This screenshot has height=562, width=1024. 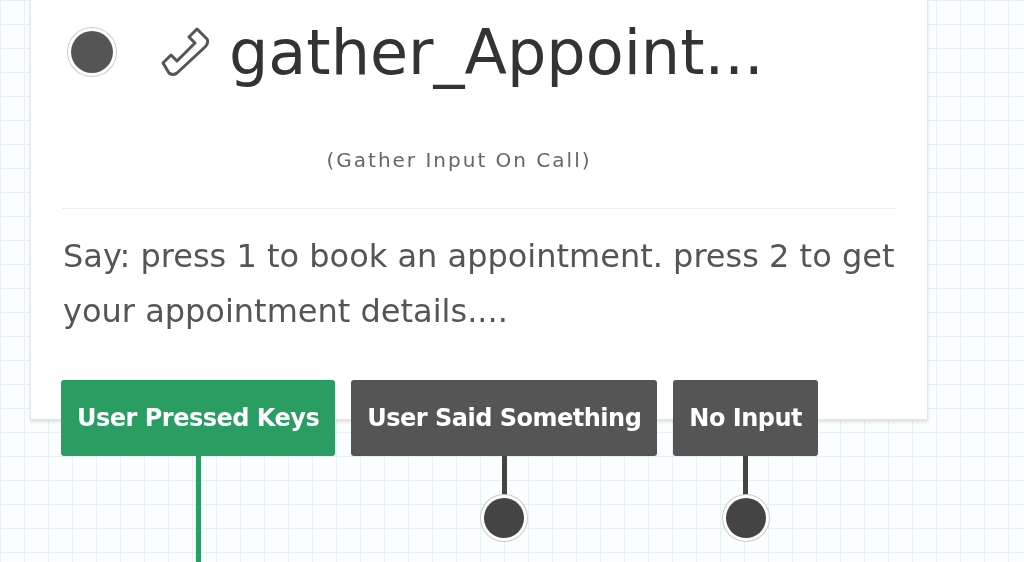 I want to click on transition-button: User Said Something, so click(x=504, y=418).